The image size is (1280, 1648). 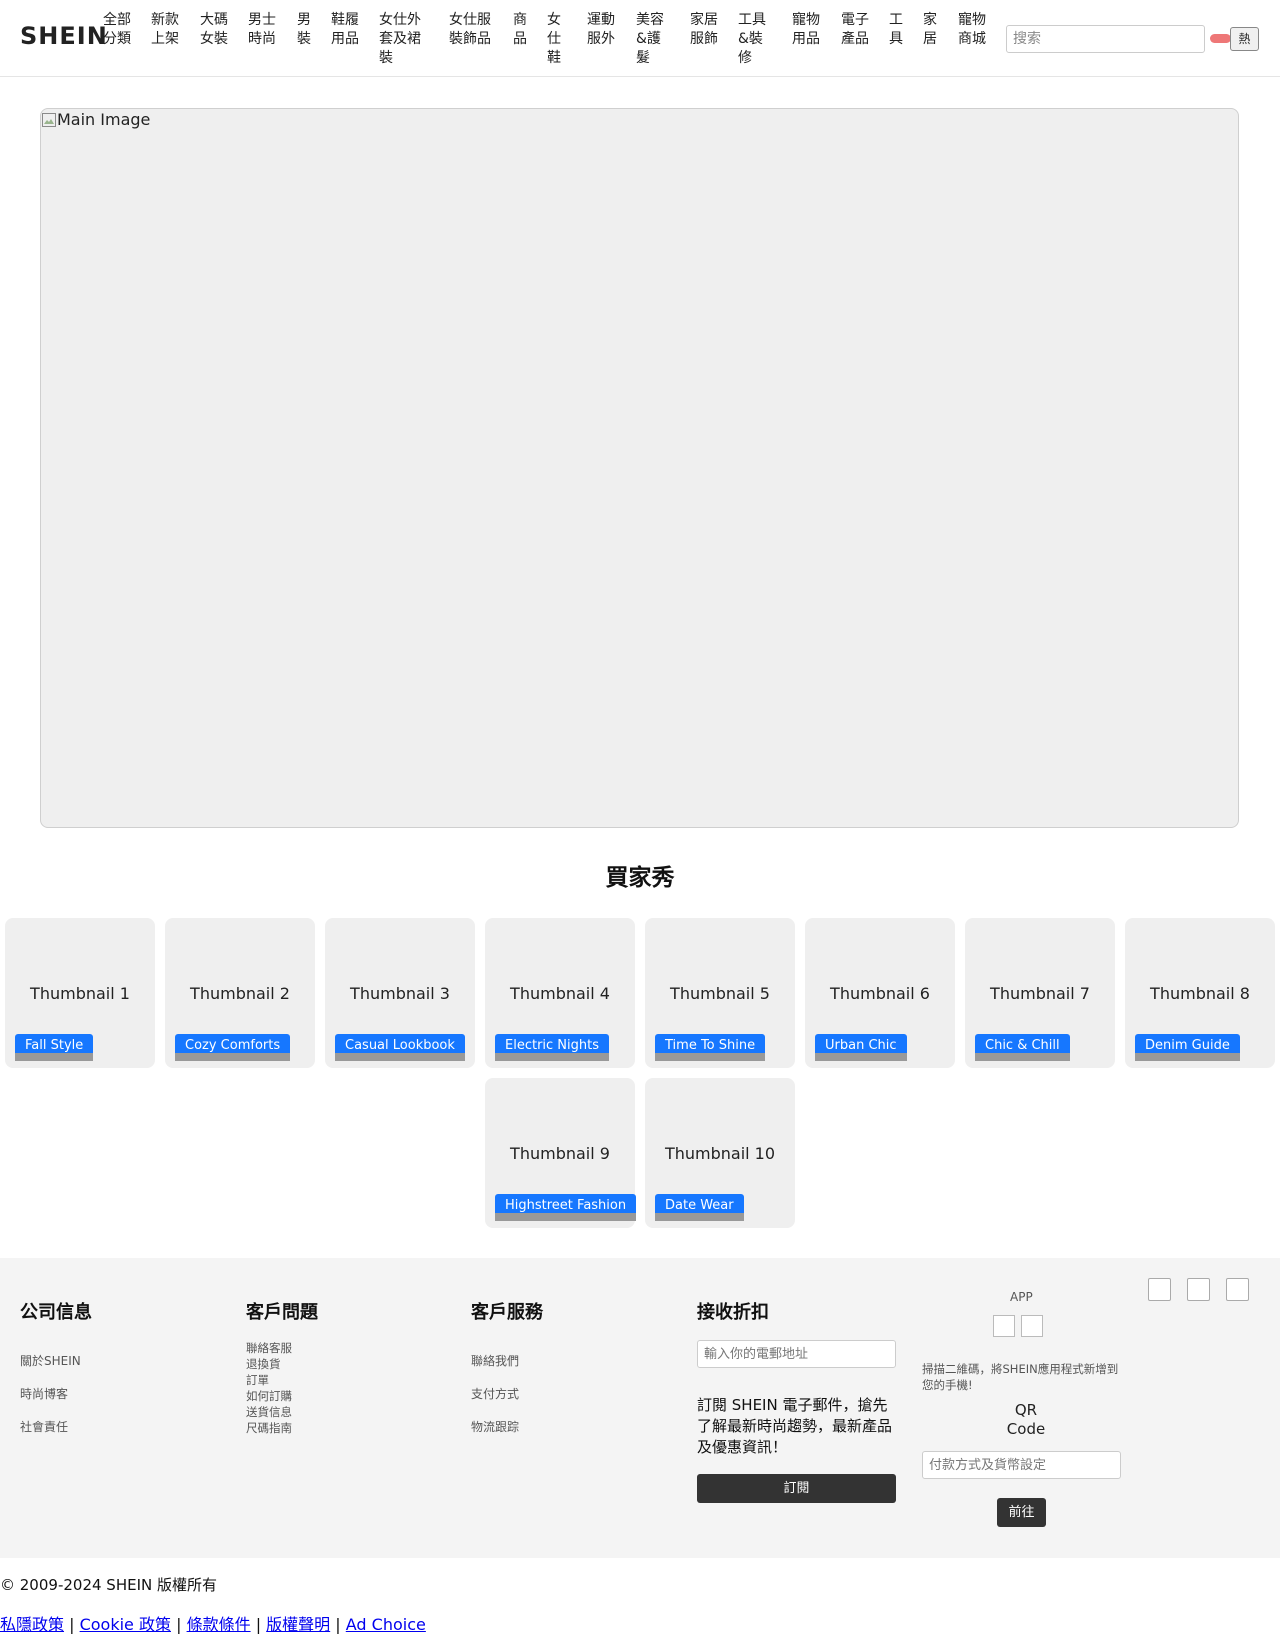 What do you see at coordinates (795, 1426) in the screenshot?
I see `subscribe-description: 訂閱 SHEIN 電子郵件，搶先了解最新時尚趨勢，最新產品及優惠資訊！` at bounding box center [795, 1426].